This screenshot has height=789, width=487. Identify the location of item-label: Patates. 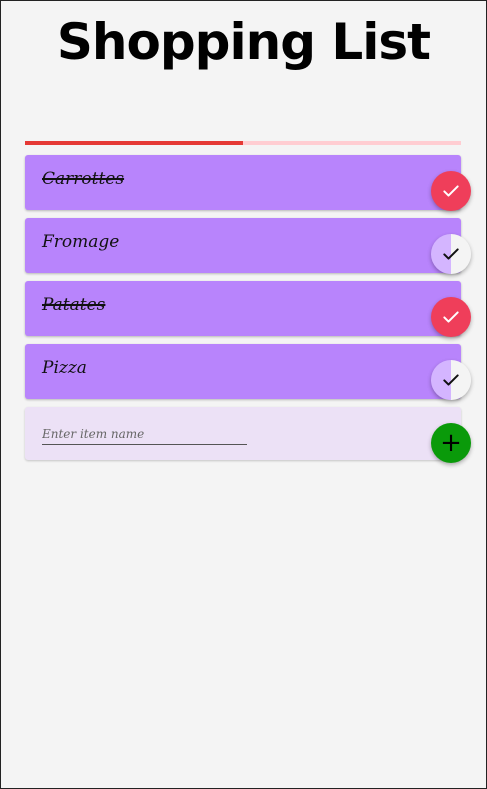
(74, 305).